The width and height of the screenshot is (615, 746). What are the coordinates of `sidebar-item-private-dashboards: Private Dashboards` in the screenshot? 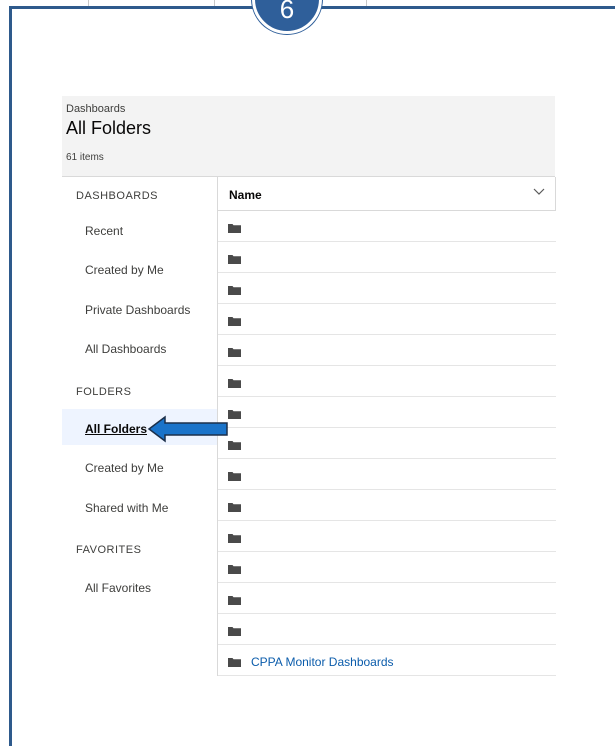 It's located at (137, 310).